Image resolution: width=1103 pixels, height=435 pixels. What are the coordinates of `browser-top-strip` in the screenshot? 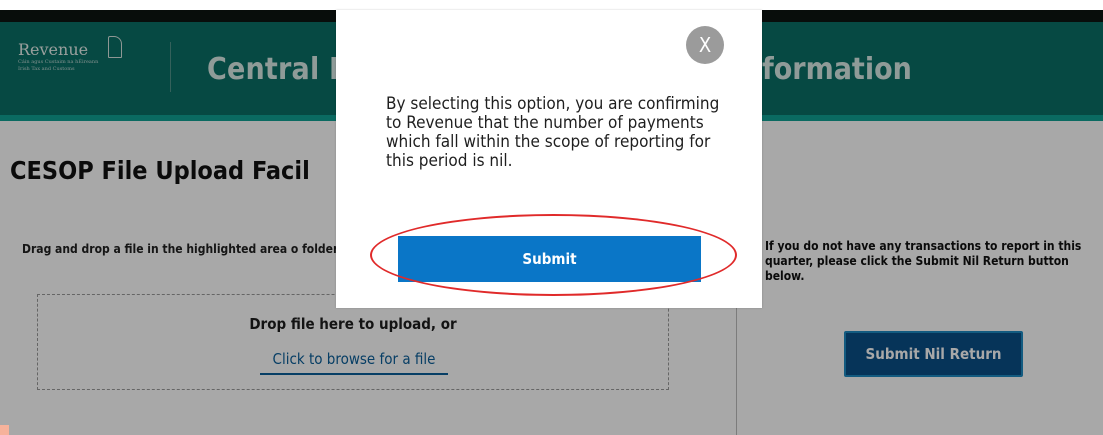 It's located at (551, 5).